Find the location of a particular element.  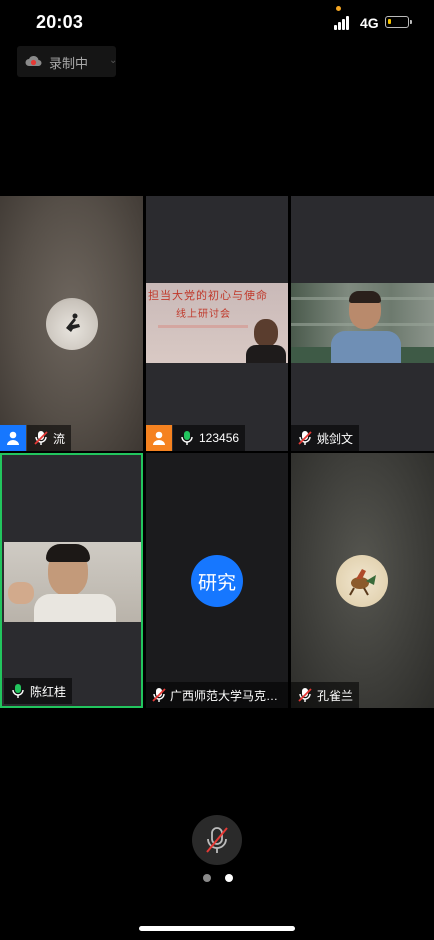

participant-tile: 流 is located at coordinates (71, 323).